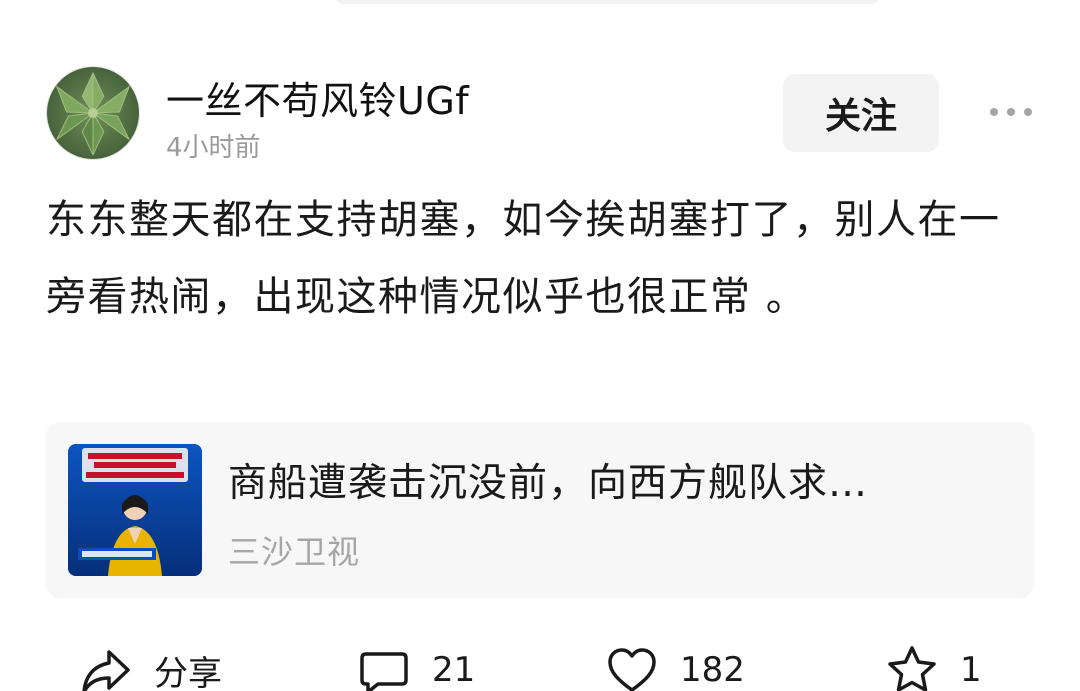 Image resolution: width=1080 pixels, height=691 pixels. What do you see at coordinates (712, 670) in the screenshot?
I see `like-count: 182` at bounding box center [712, 670].